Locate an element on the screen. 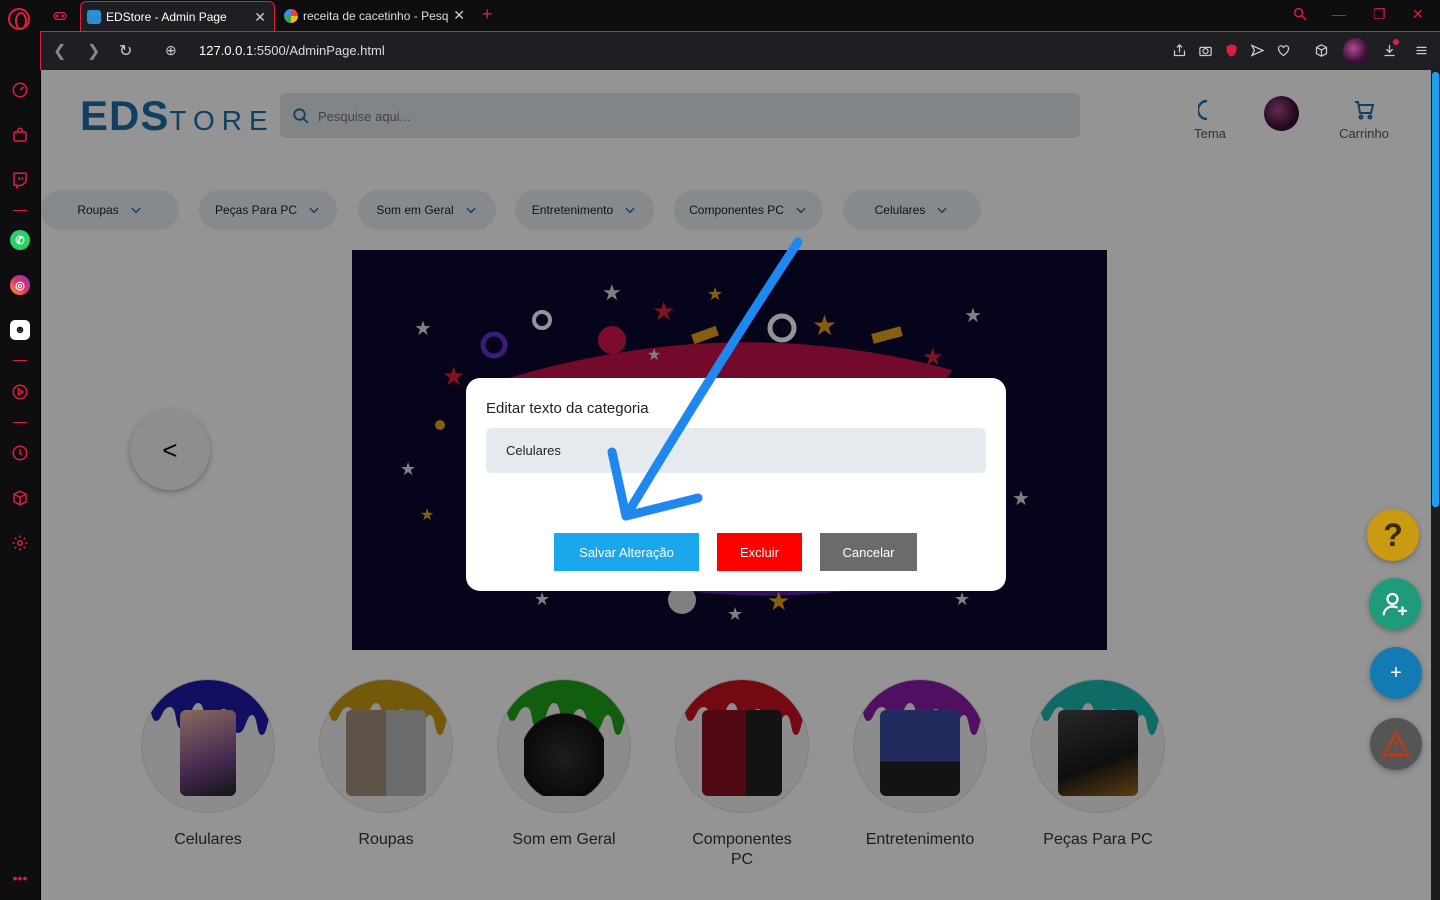 This screenshot has height=900, width=1440. player-icon is located at coordinates (20, 392).